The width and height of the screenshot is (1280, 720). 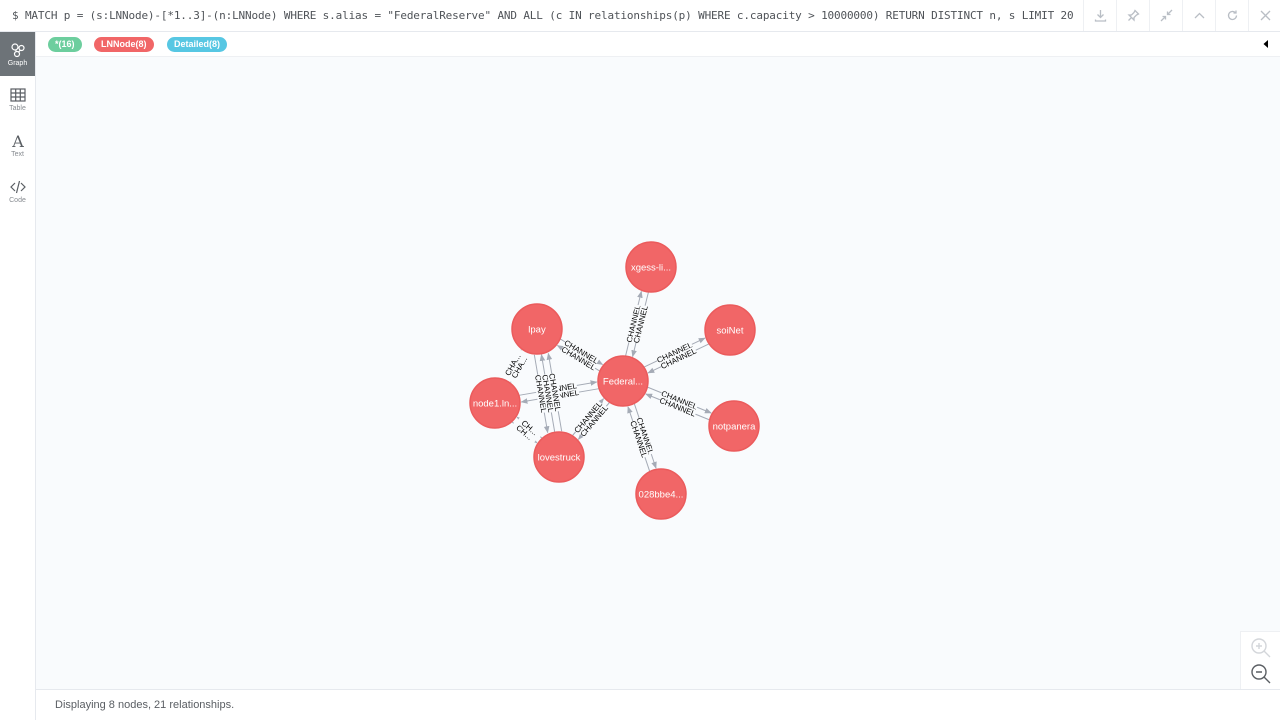 I want to click on node-caption: lpay, so click(x=537, y=330).